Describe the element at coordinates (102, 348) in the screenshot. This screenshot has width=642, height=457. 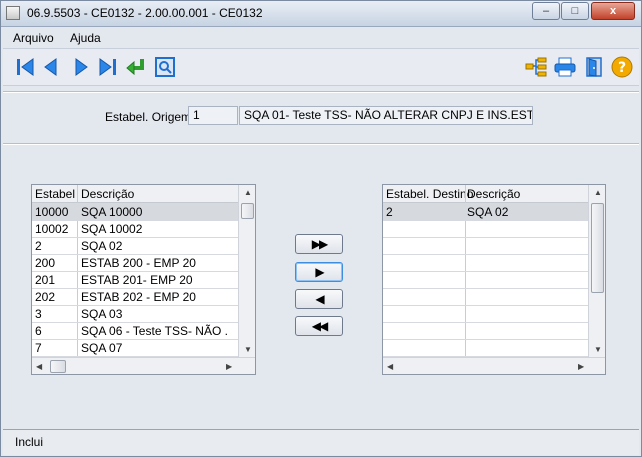
I see `cell-descricao: SQA 07` at that location.